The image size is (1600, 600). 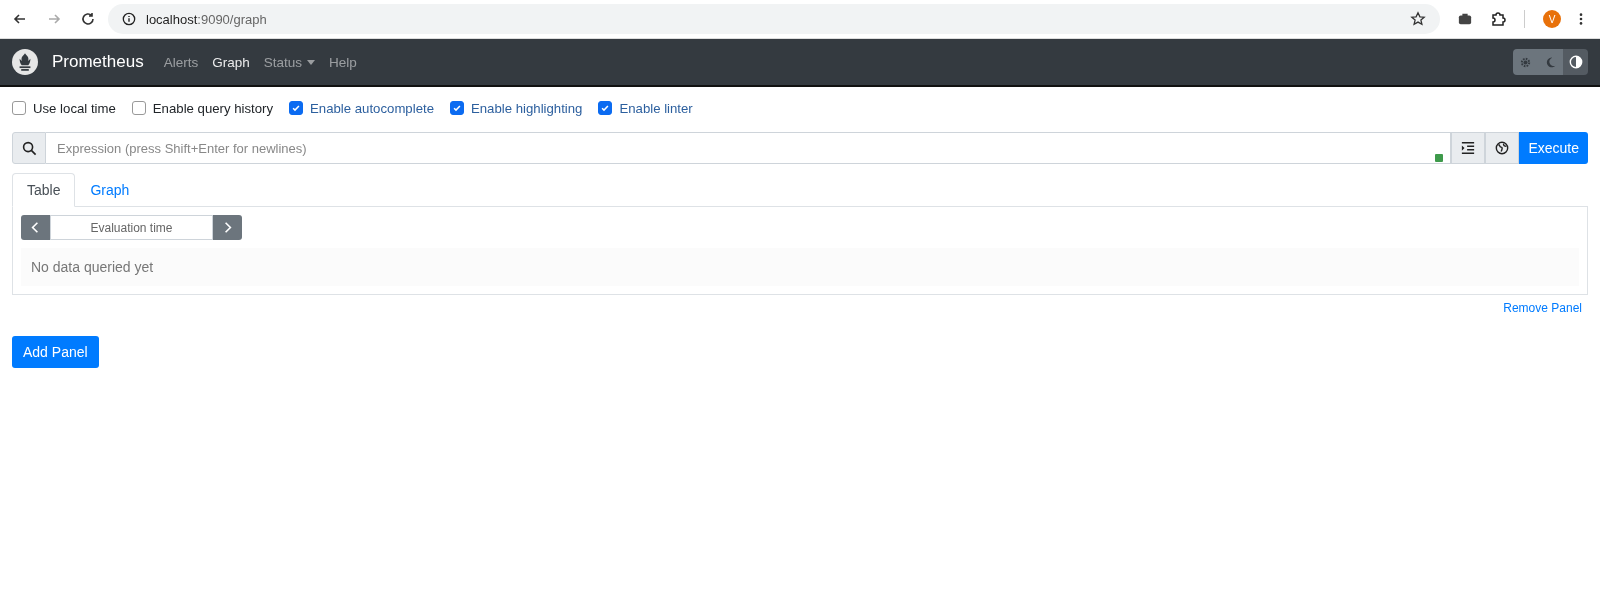 I want to click on search-icon, so click(x=29, y=148).